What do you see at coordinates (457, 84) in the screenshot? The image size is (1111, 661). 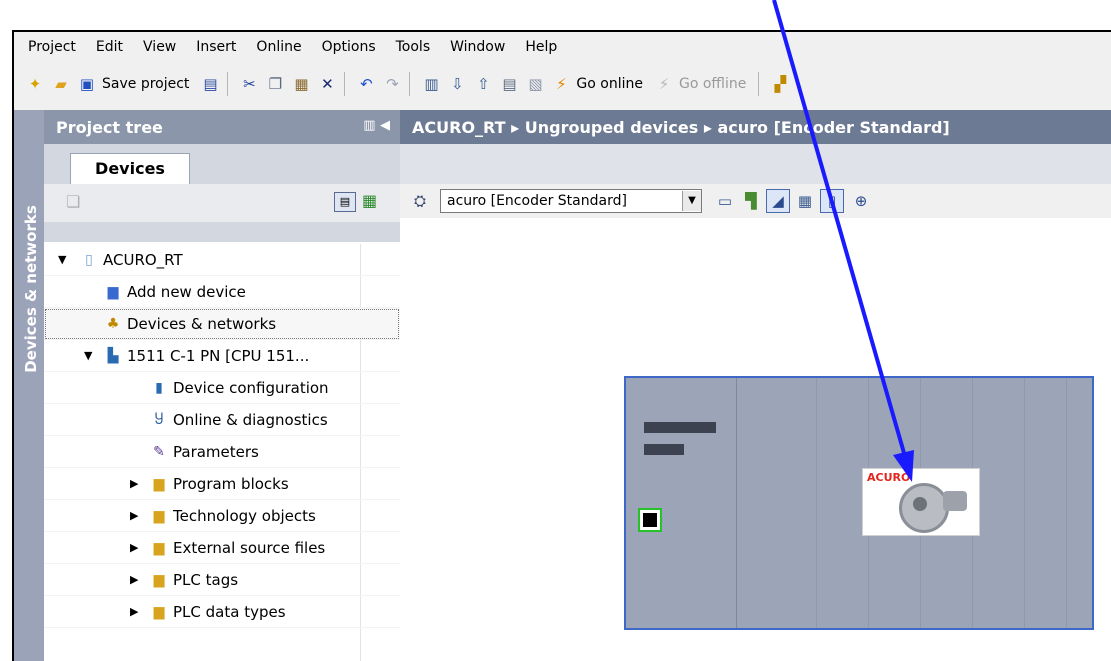 I see `download-icon: ⇩` at bounding box center [457, 84].